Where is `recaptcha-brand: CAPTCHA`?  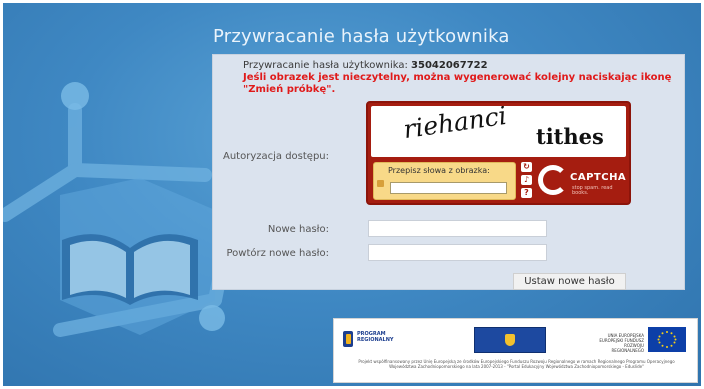
recaptcha-brand: CAPTCHA is located at coordinates (598, 177).